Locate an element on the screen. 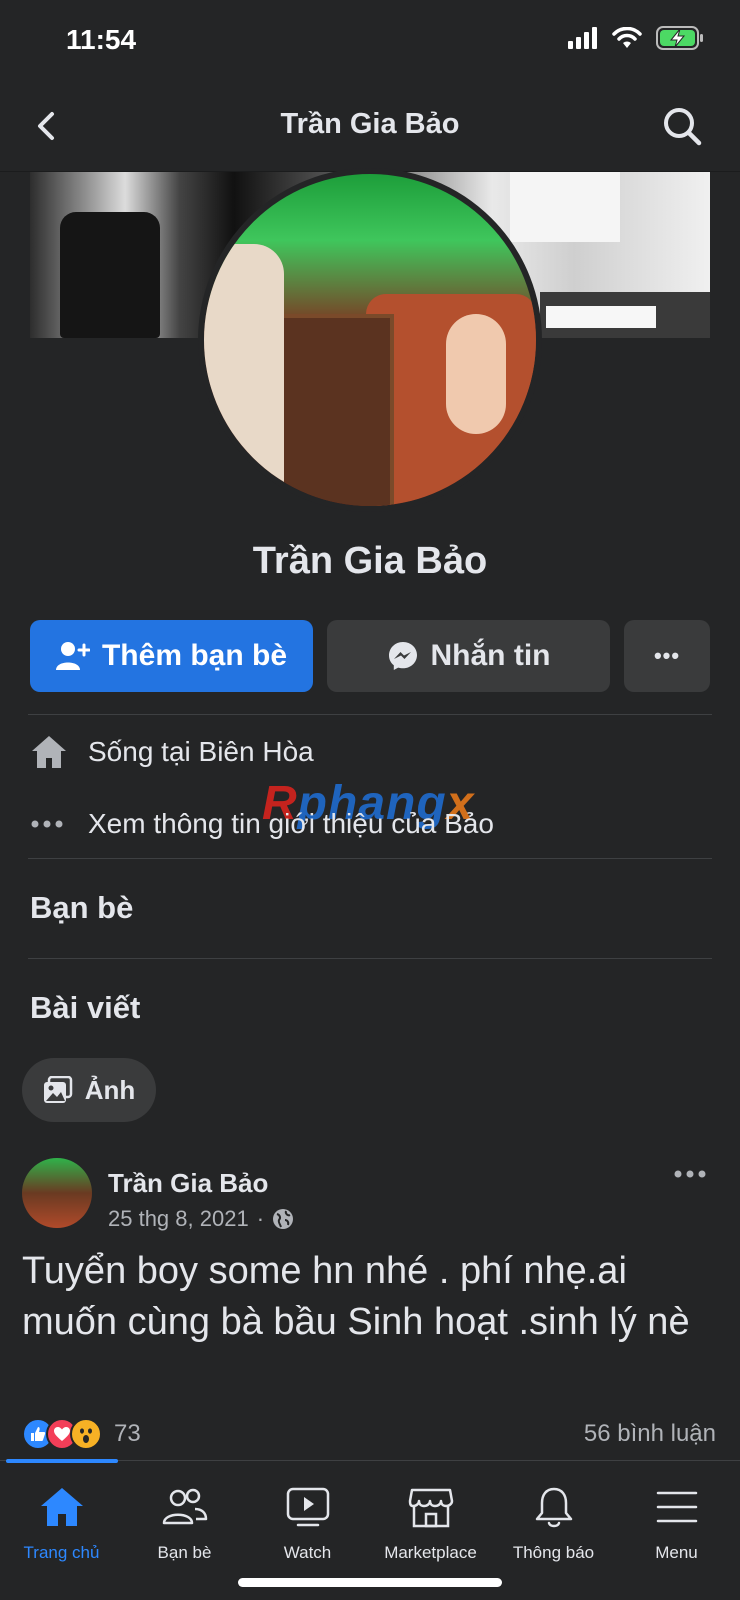 Image resolution: width=740 pixels, height=1600 pixels. avatar-person-shape is located at coordinates (244, 375).